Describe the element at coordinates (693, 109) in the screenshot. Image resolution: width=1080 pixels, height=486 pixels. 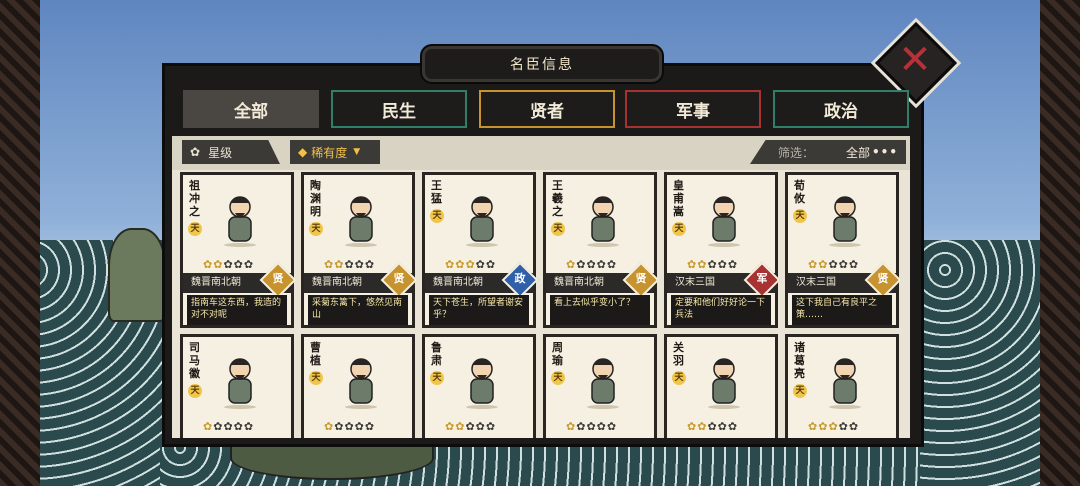
I see `tab-military: 军事` at that location.